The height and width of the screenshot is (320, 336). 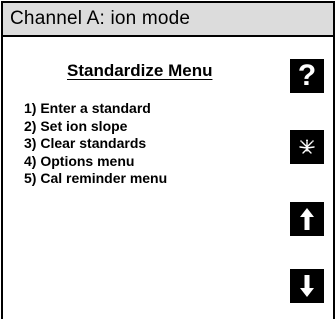 What do you see at coordinates (95, 162) in the screenshot?
I see `menu-item-options-menu: 4) Options menu` at bounding box center [95, 162].